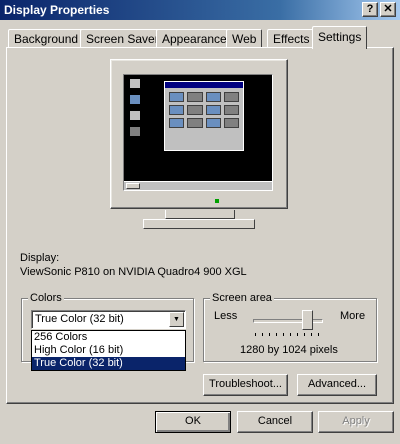 The width and height of the screenshot is (400, 444). I want to click on preview-start-button, so click(133, 186).